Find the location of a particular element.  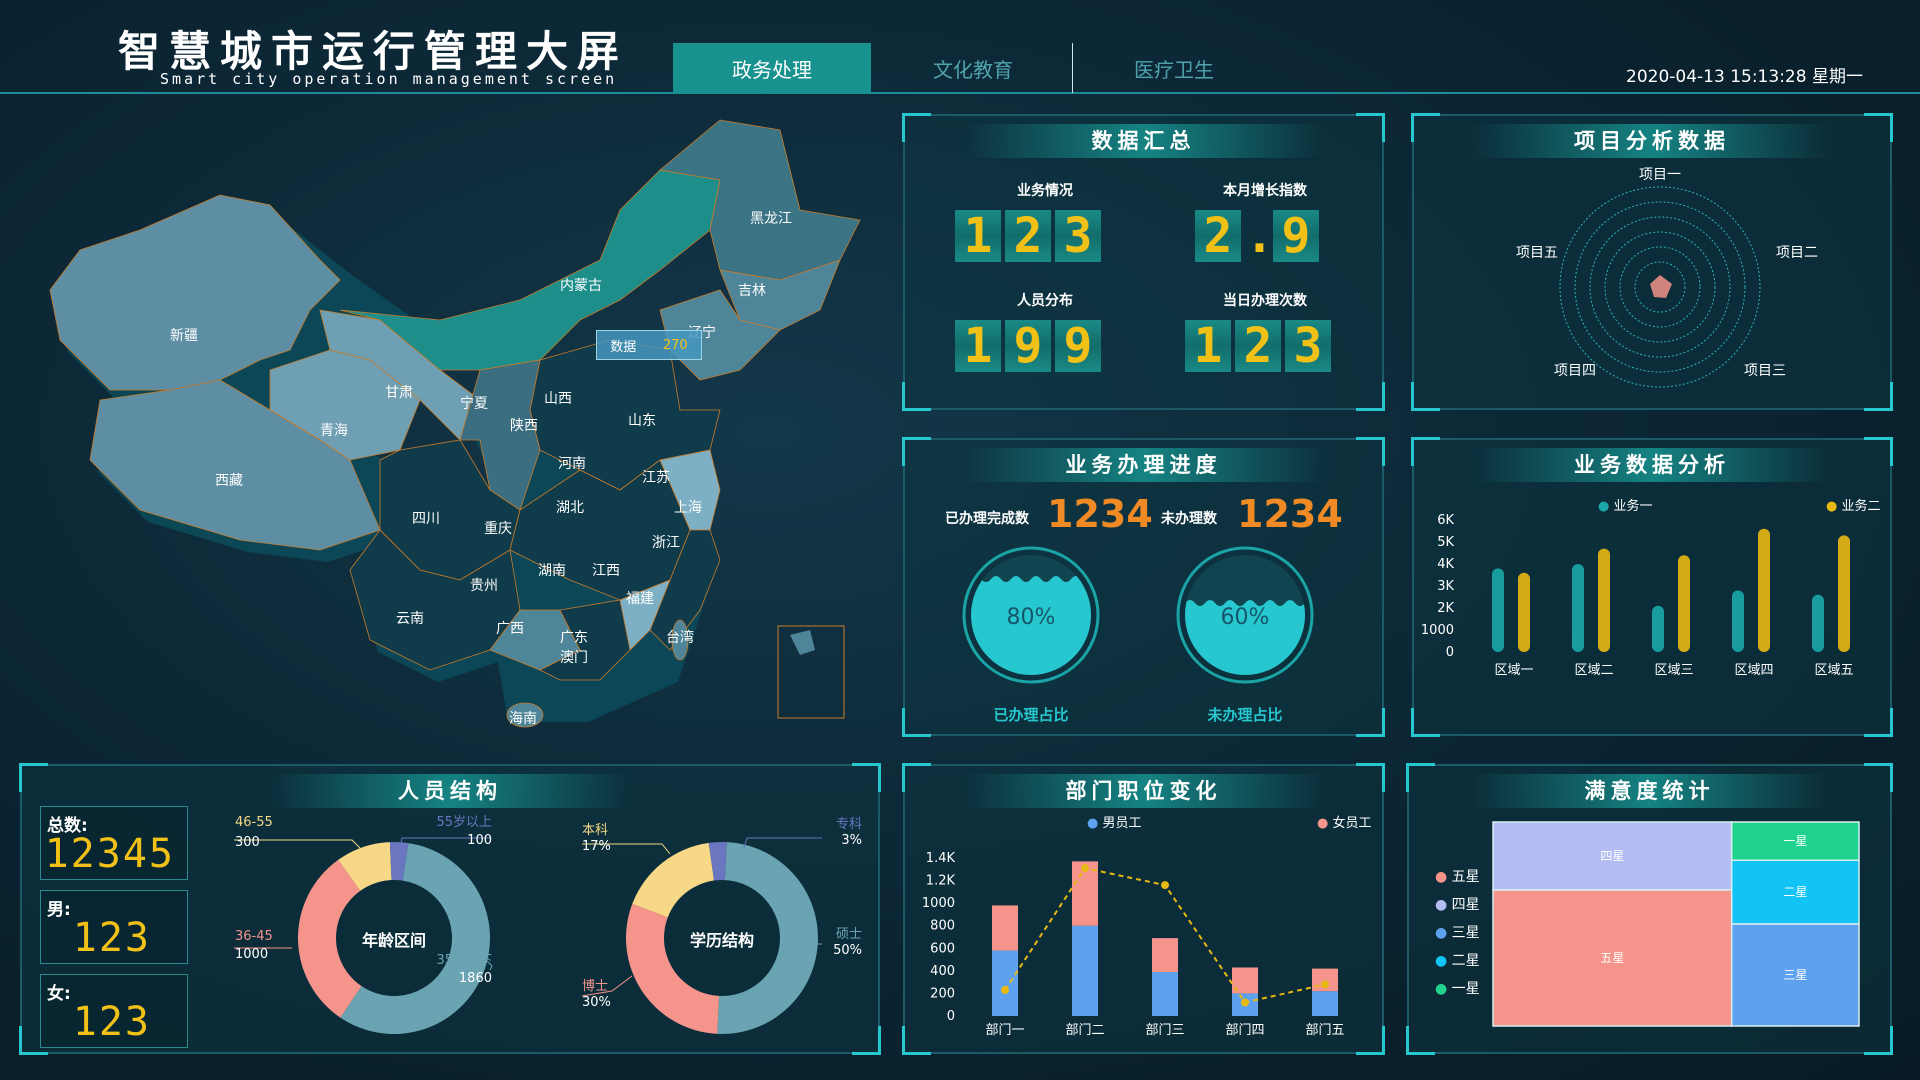

project-radar-chart: 项目一 项目二 项目三 项目四 项目五 is located at coordinates (1667, 277).